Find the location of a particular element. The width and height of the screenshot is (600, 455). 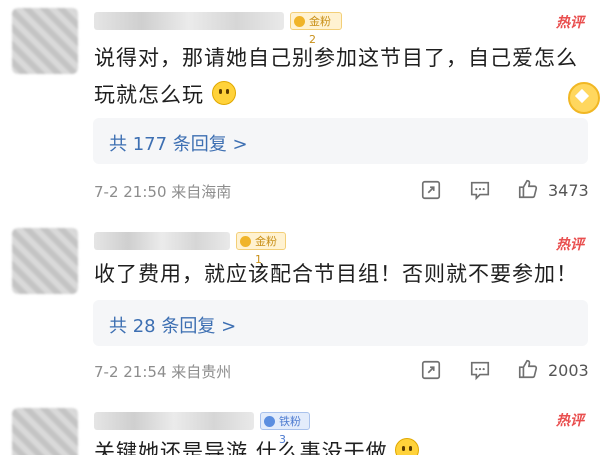

view-replies-link: 共 28 条回复 > is located at coordinates (172, 325).